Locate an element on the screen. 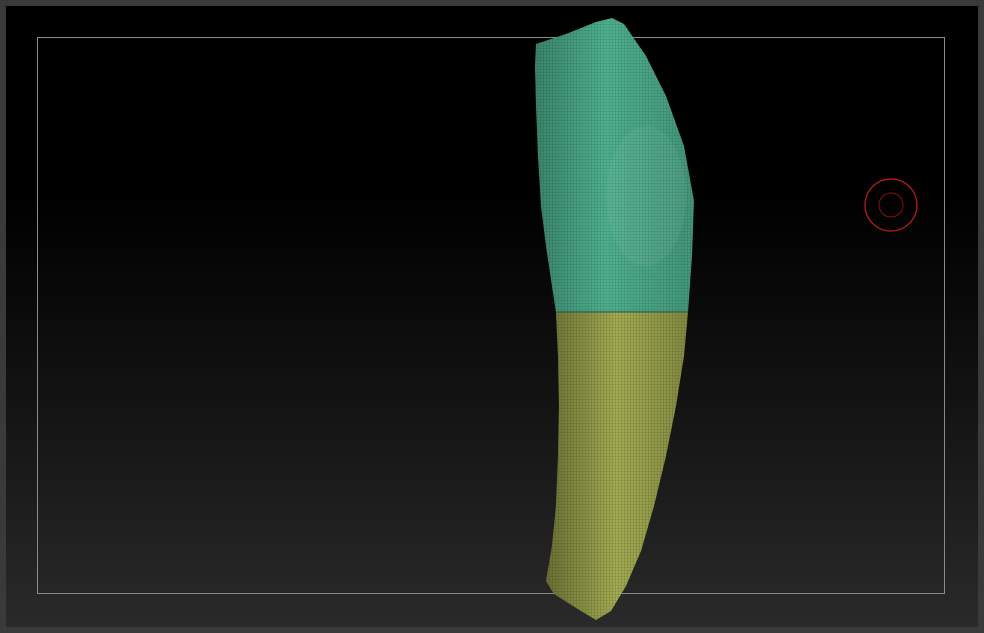 The image size is (984, 633). brush-cursor-icon is located at coordinates (891, 205).